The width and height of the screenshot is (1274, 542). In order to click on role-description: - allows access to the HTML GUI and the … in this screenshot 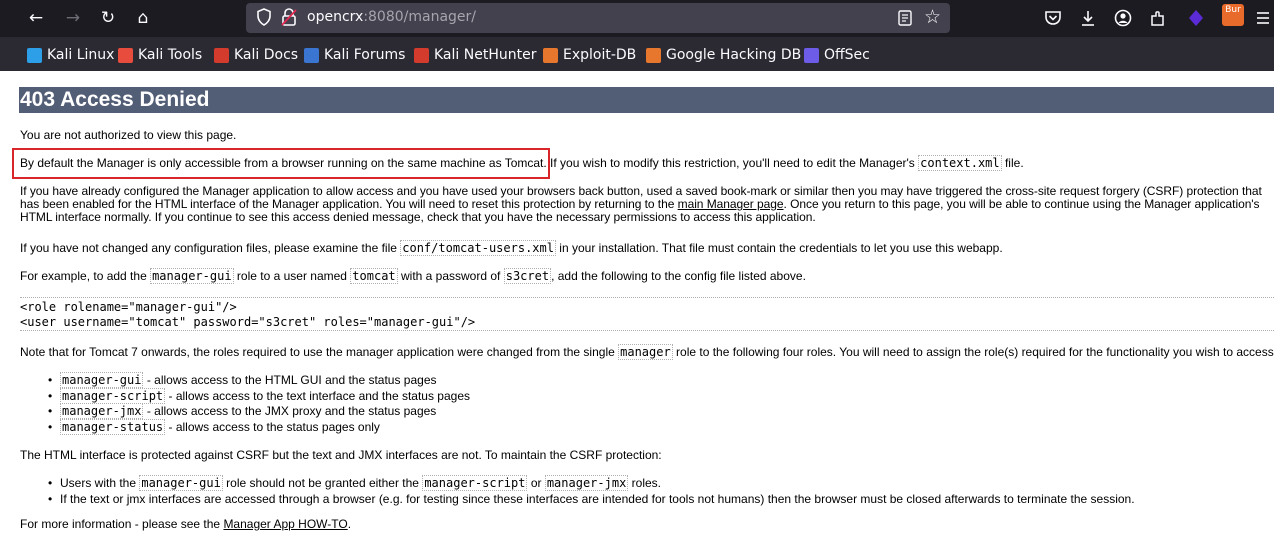, I will do `click(290, 380)`.